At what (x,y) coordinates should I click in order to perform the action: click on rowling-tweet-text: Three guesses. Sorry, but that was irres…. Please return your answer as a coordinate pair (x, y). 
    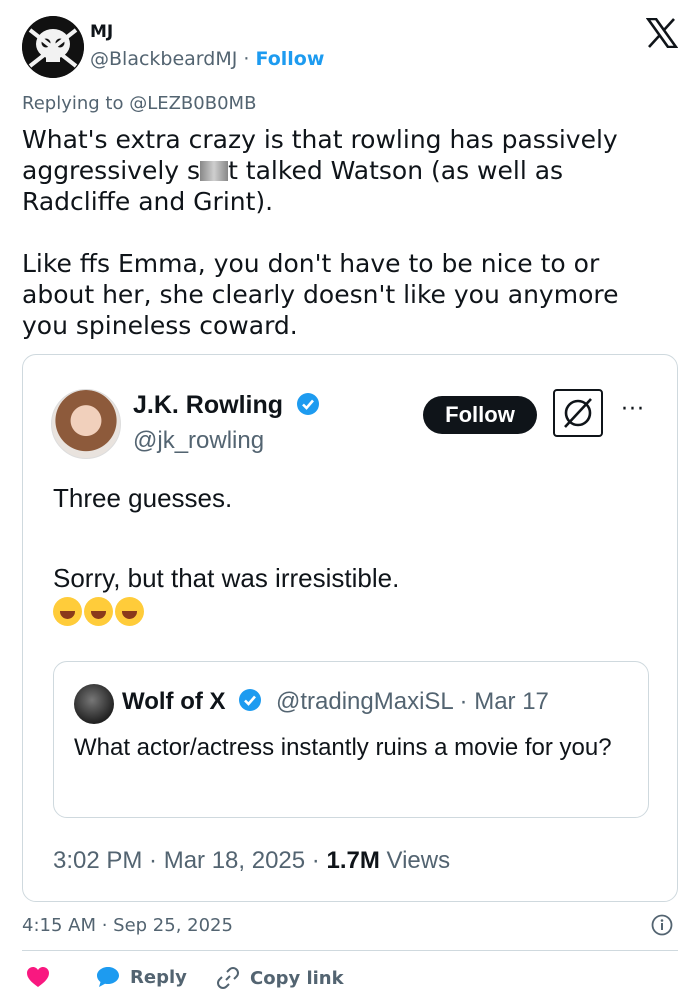
    Looking at the image, I should click on (353, 557).